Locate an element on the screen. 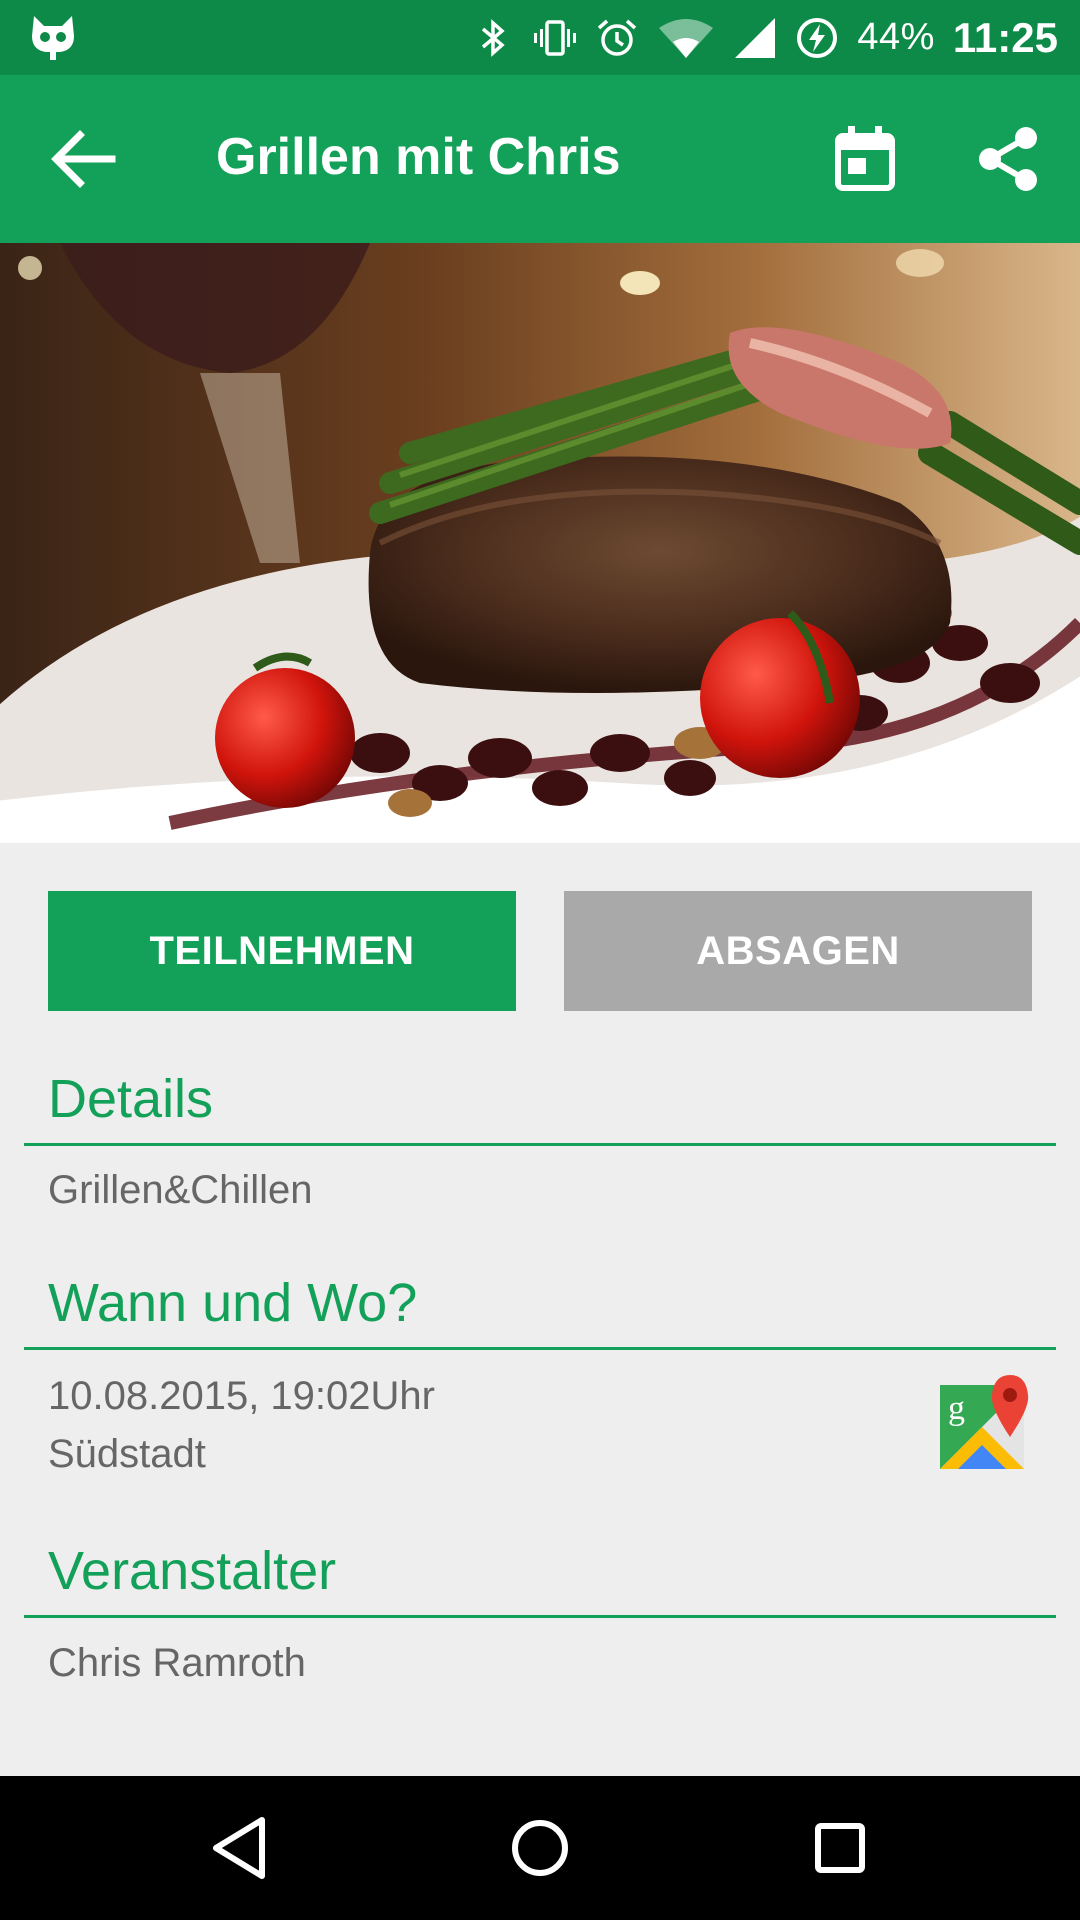 The width and height of the screenshot is (1080, 1920). svg-text: g is located at coordinates (956, 1408).